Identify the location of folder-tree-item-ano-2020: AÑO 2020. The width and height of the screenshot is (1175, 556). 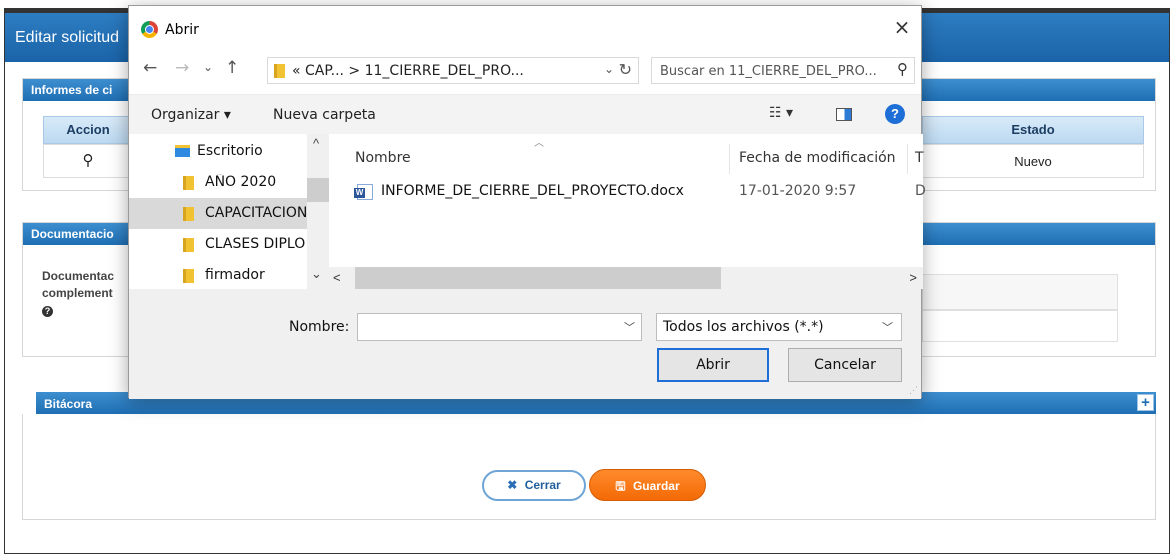
(218, 182).